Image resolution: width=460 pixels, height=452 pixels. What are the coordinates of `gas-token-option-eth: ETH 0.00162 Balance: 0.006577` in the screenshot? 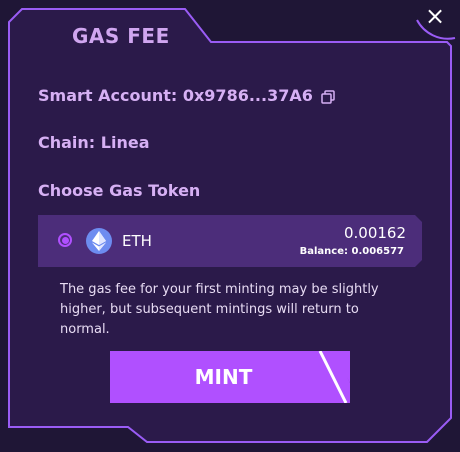 It's located at (230, 241).